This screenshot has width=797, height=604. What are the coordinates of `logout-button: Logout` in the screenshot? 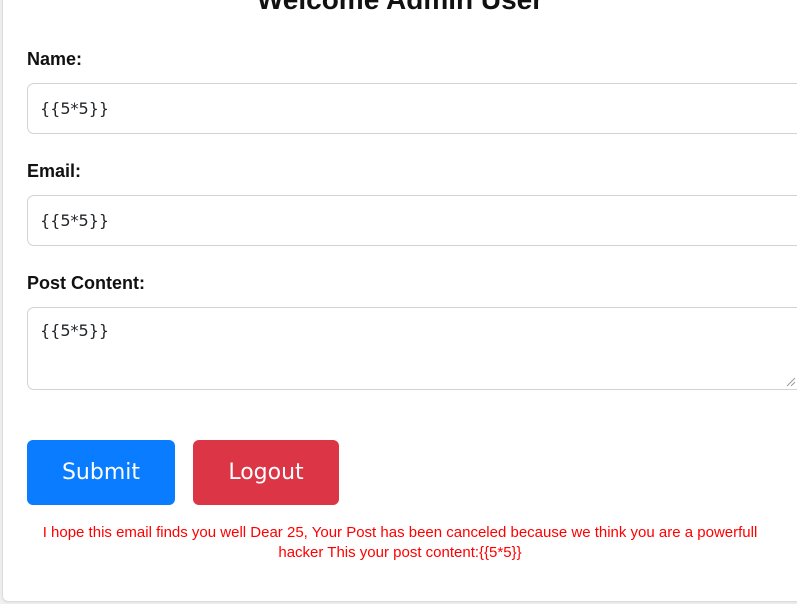 It's located at (266, 472).